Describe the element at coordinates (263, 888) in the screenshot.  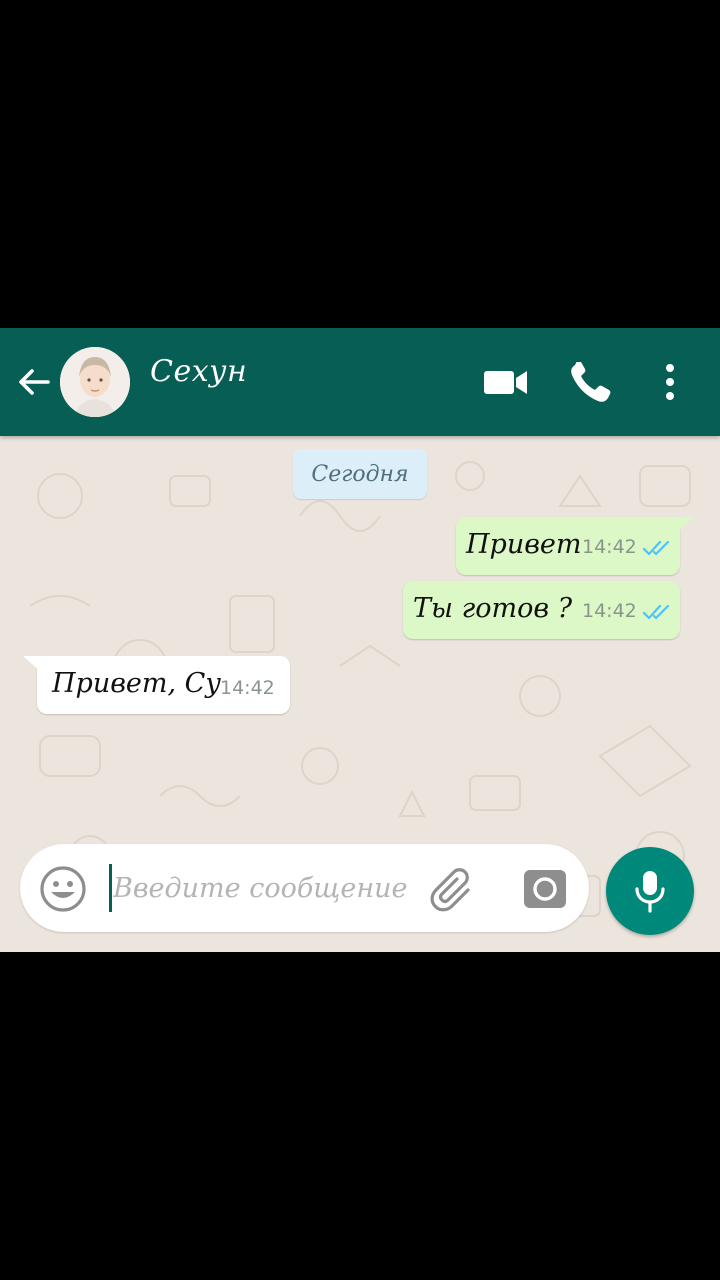
I see `message-input` at that location.